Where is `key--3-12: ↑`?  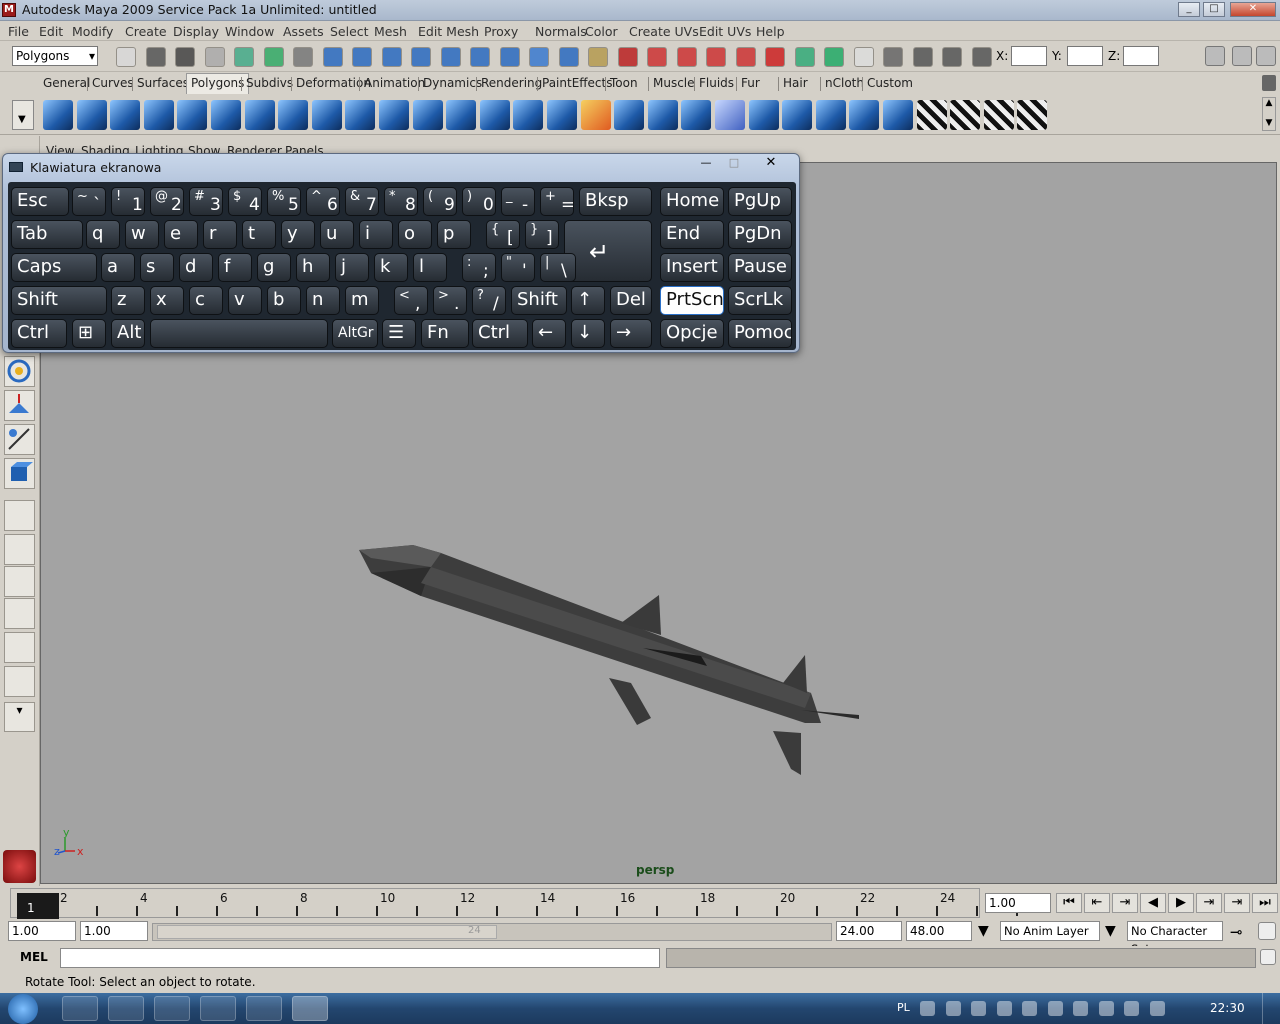 key--3-12: ↑ is located at coordinates (588, 300).